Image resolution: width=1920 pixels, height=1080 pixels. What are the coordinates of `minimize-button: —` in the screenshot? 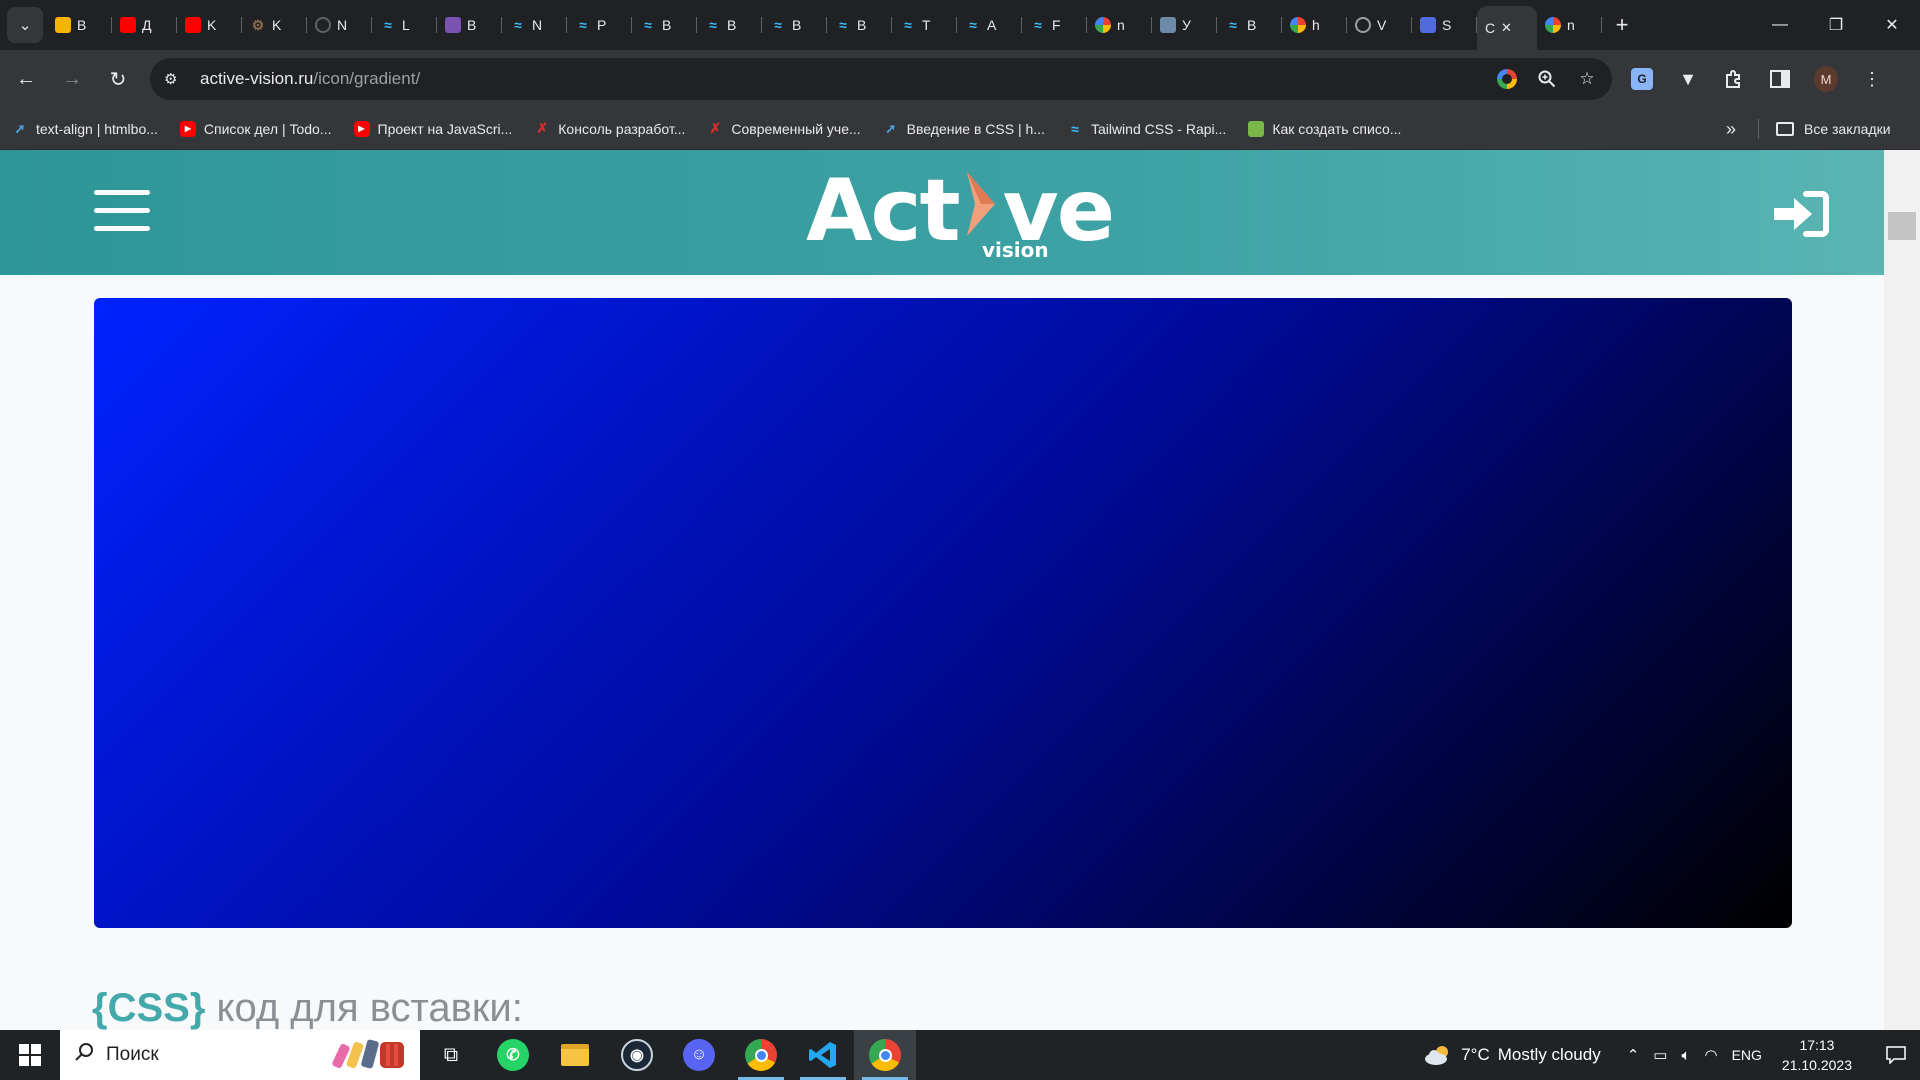 It's located at (1780, 25).